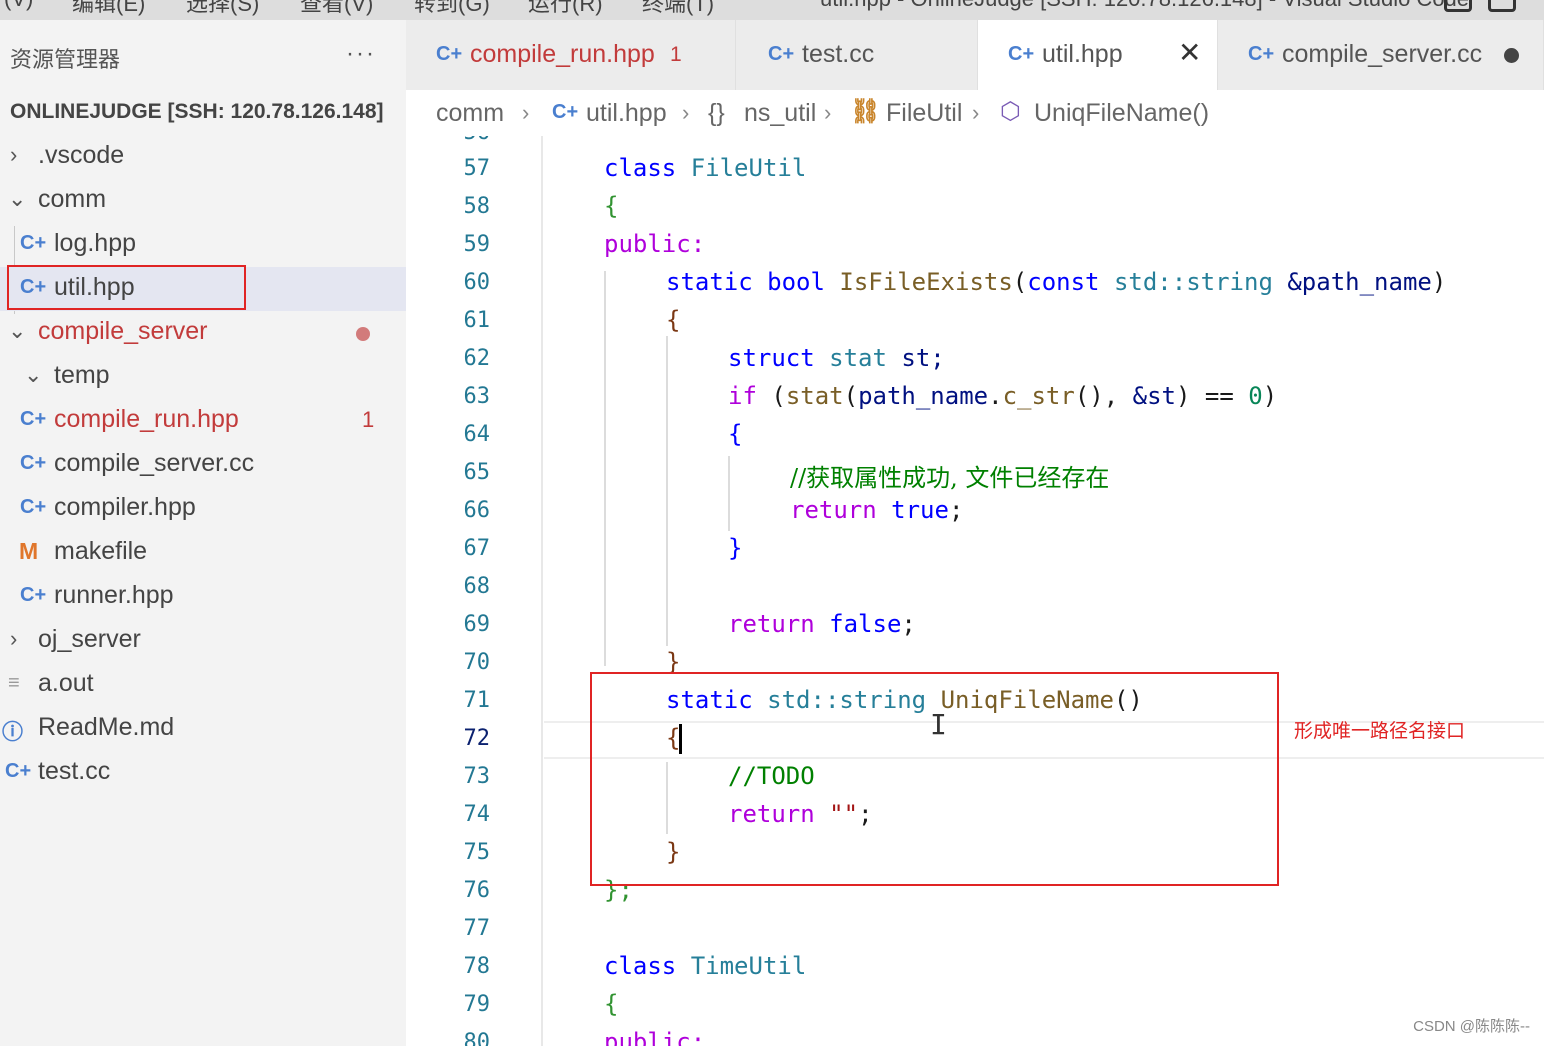 This screenshot has width=1544, height=1046. I want to click on line-number: 70, so click(477, 662).